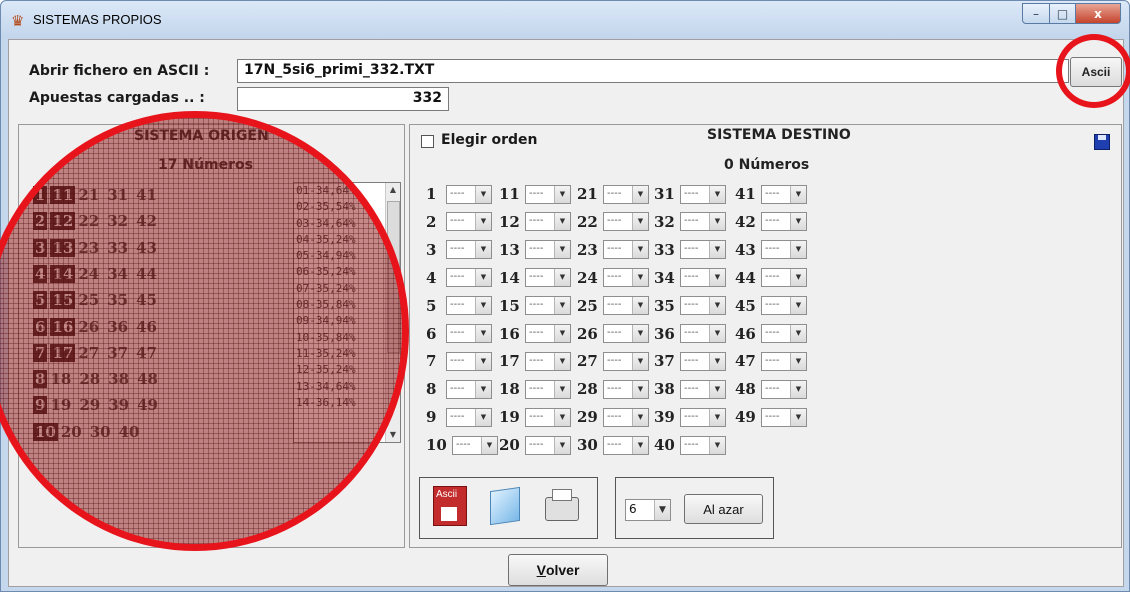 The height and width of the screenshot is (592, 1130). Describe the element at coordinates (427, 141) in the screenshot. I see `order-checkbox` at that location.